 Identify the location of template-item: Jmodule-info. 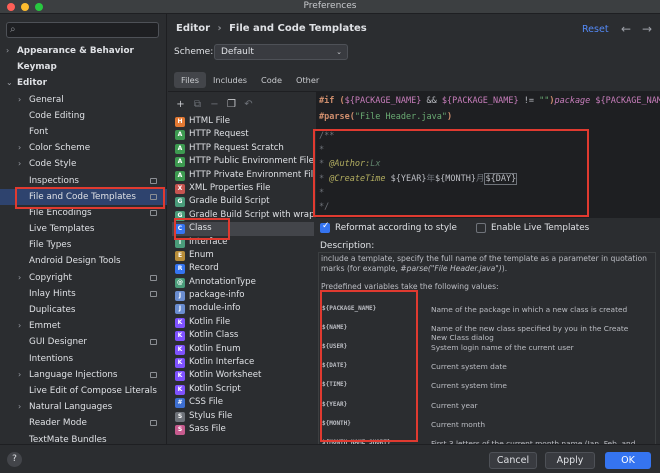
(243, 308).